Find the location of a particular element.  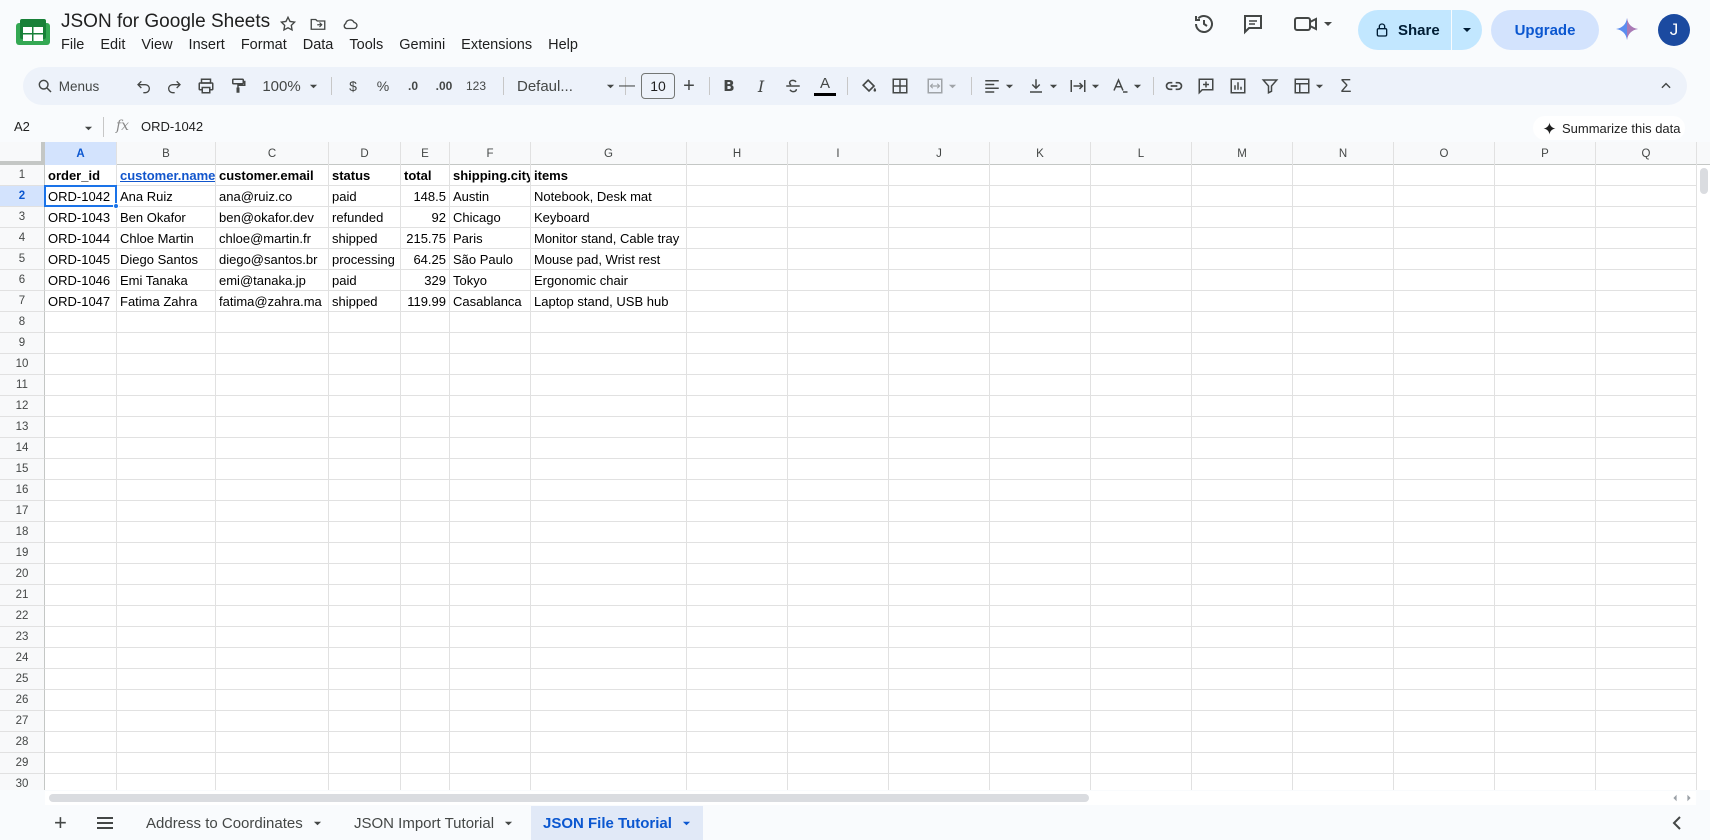

row-header-22: 22 is located at coordinates (22, 616).